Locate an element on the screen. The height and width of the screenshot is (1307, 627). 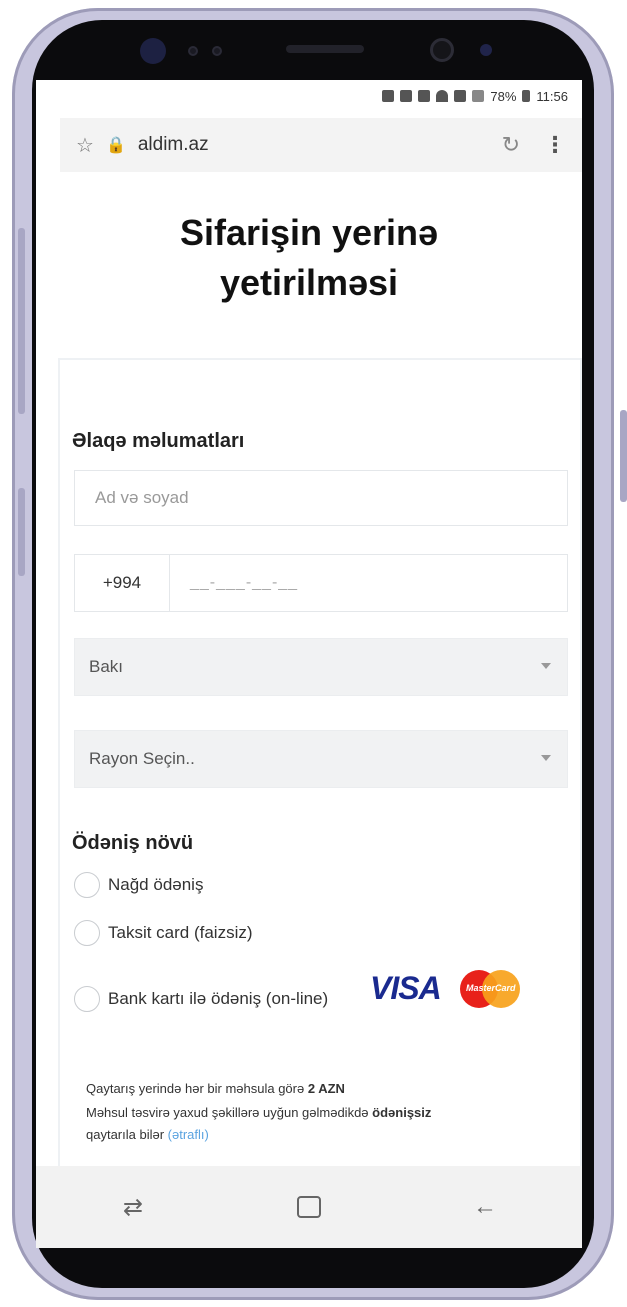
status-bar: 78% 11:56 is located at coordinates (309, 96).